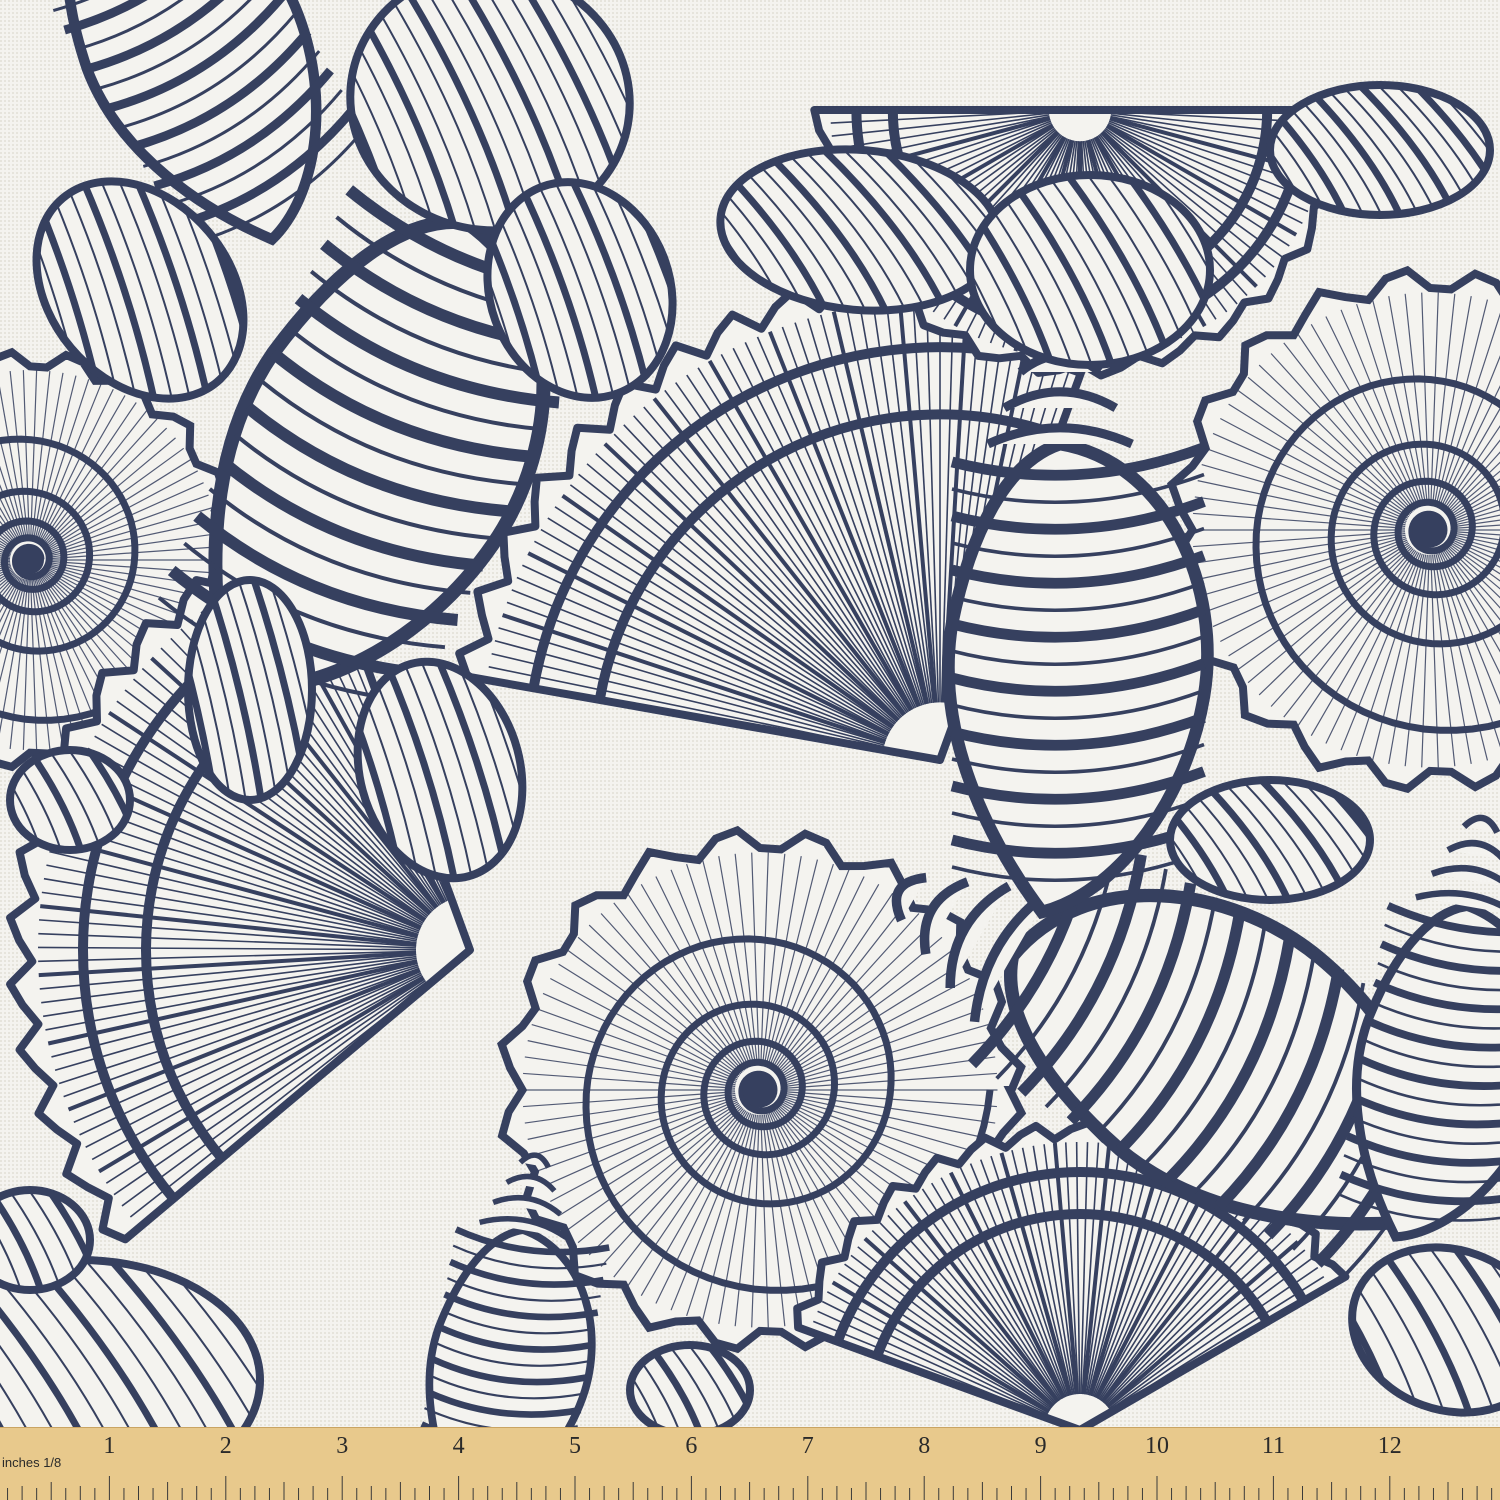 The image size is (1500, 1500). Describe the element at coordinates (575, 1446) in the screenshot. I see `ruler-number: 5` at that location.